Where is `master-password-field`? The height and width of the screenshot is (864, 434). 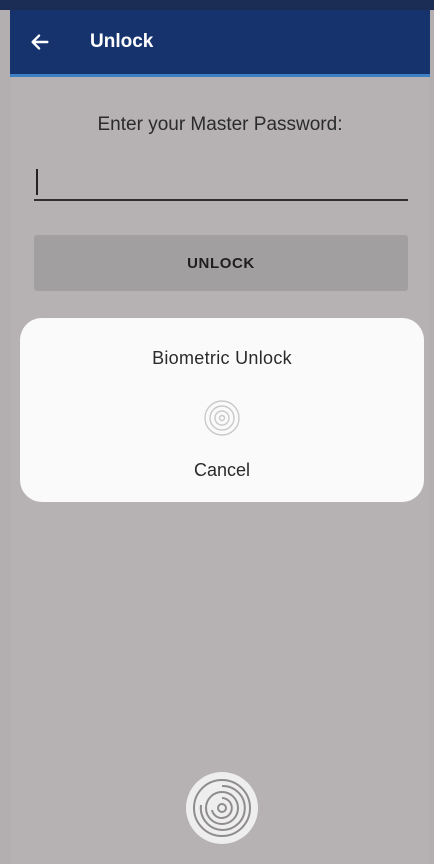 master-password-field is located at coordinates (221, 184).